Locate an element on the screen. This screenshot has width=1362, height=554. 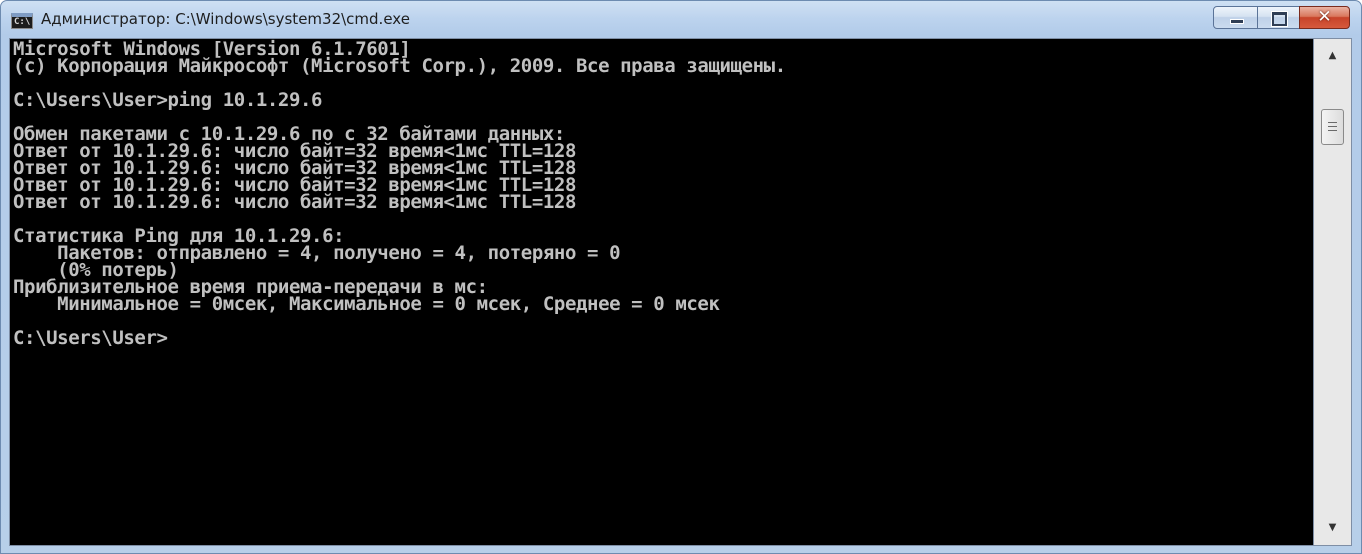
chevron-down-icon: ▼ is located at coordinates (1332, 527).